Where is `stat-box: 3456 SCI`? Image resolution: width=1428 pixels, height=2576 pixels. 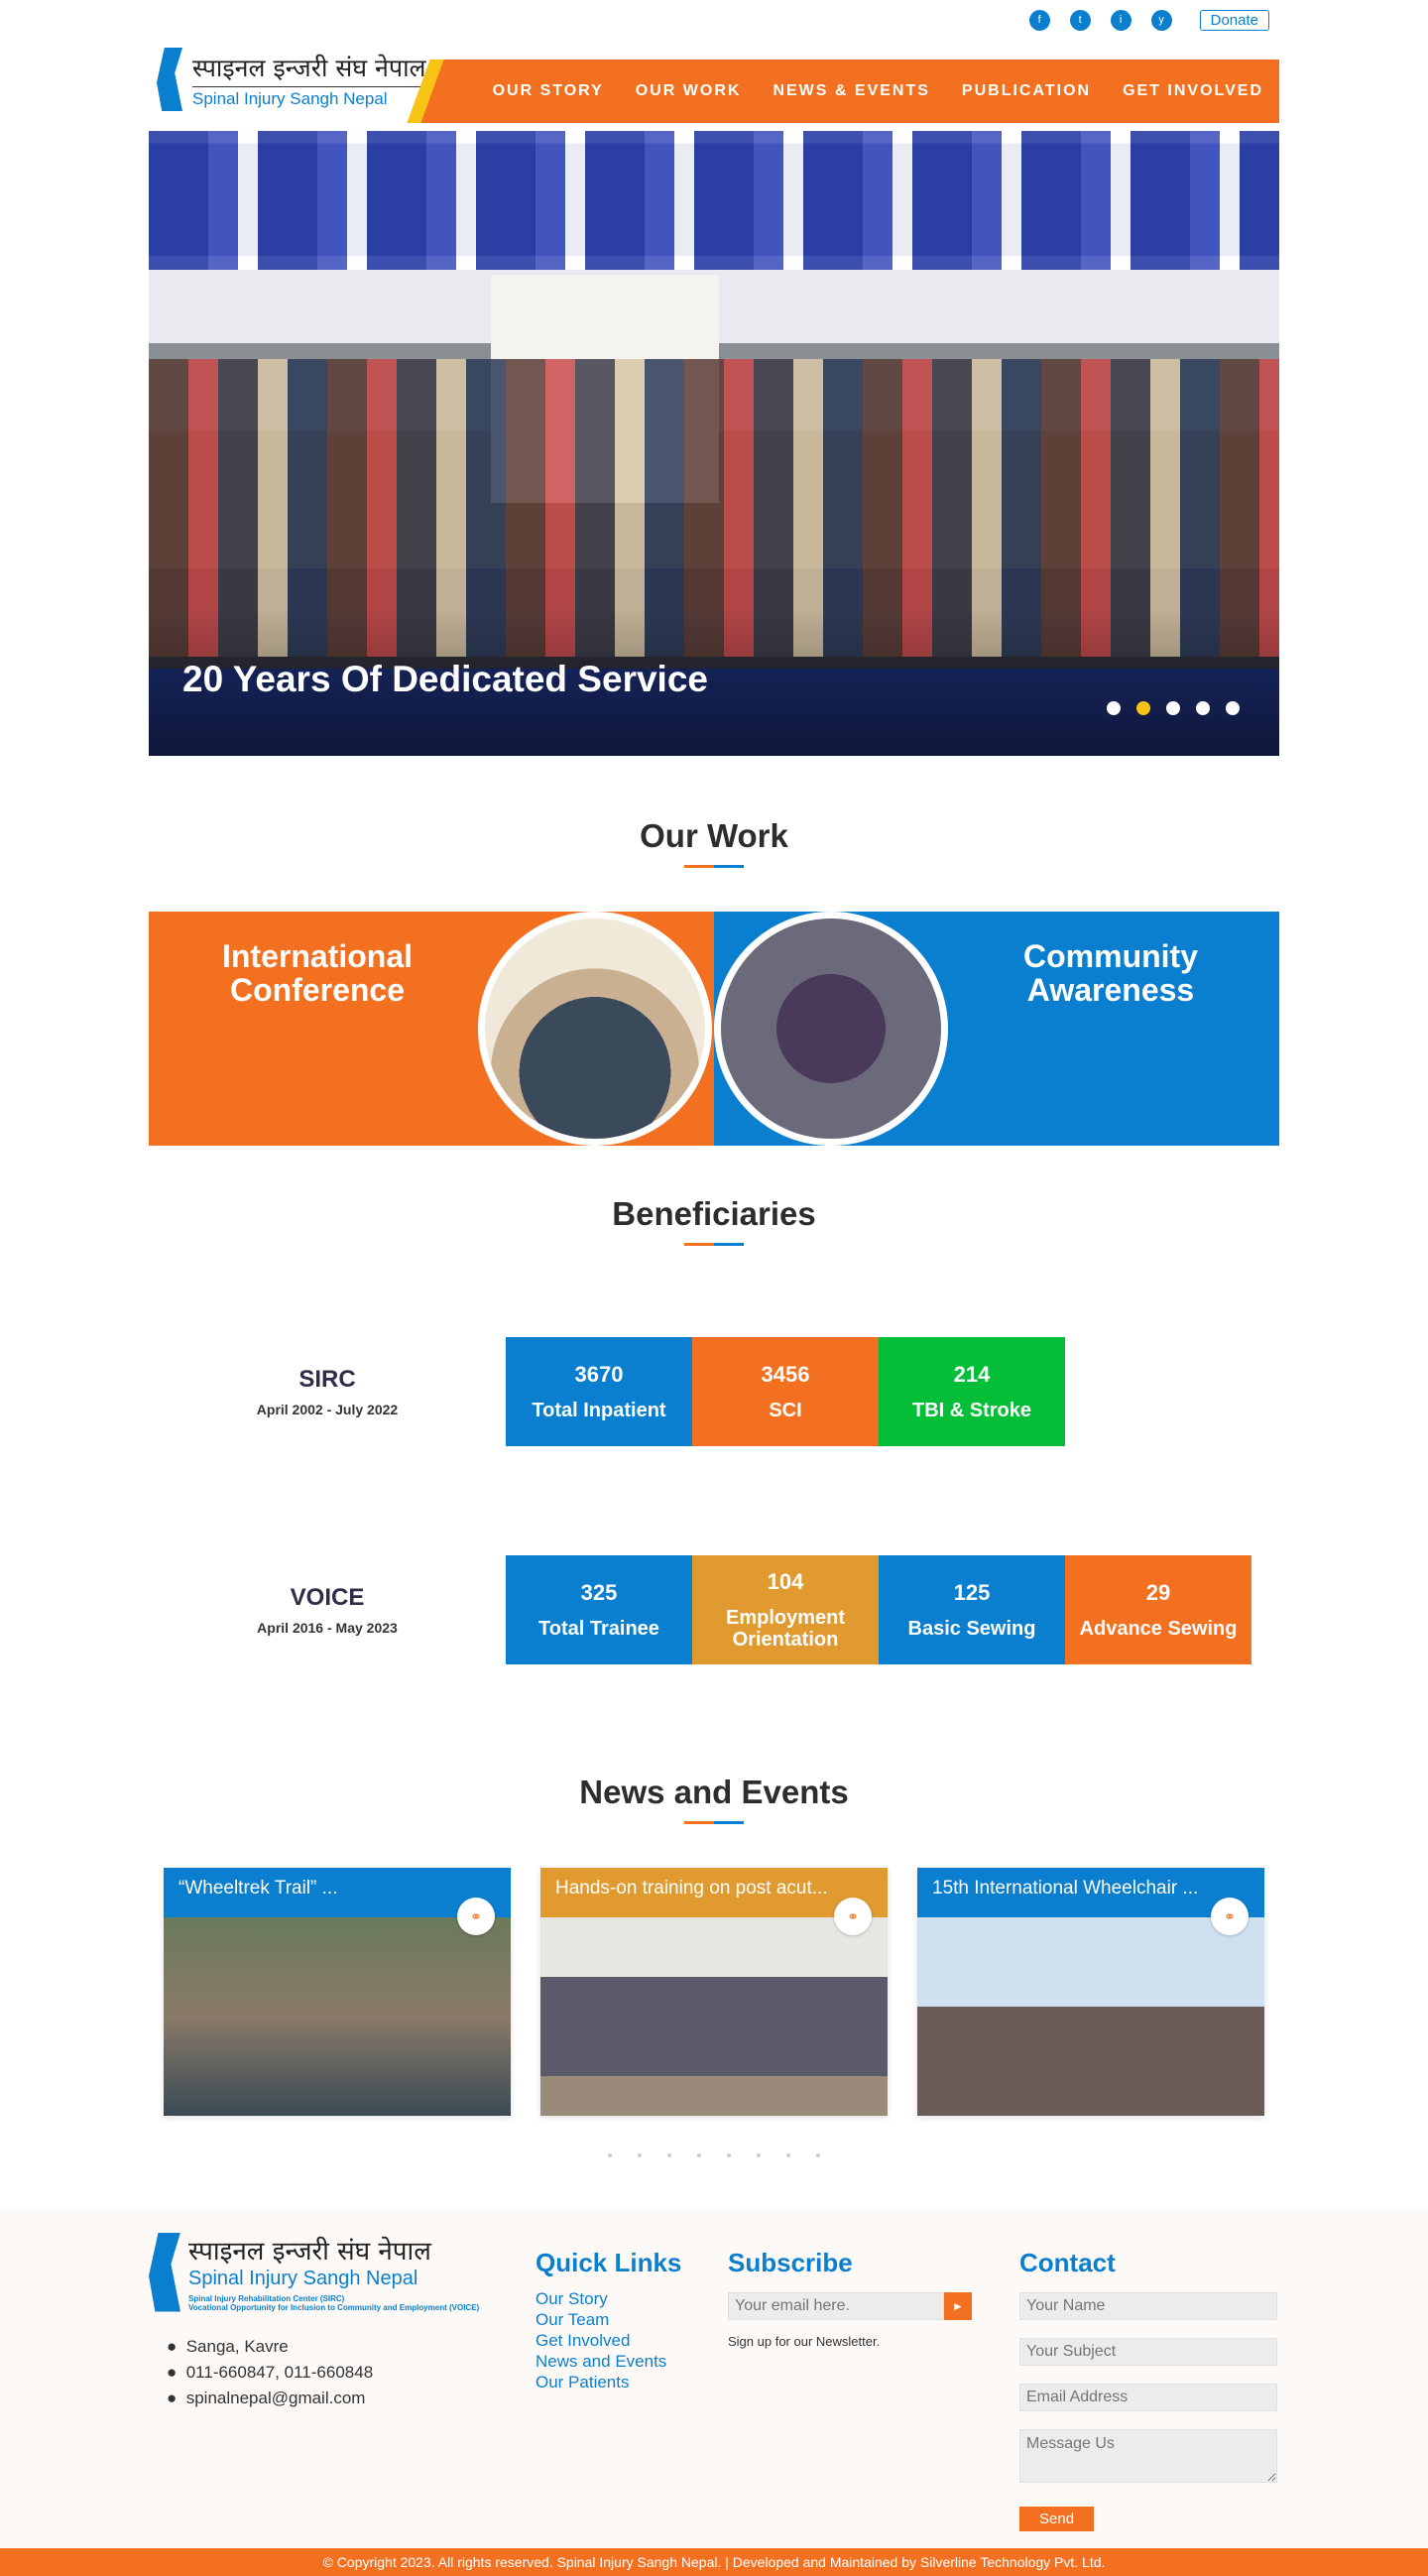
stat-box: 3456 SCI is located at coordinates (785, 1391).